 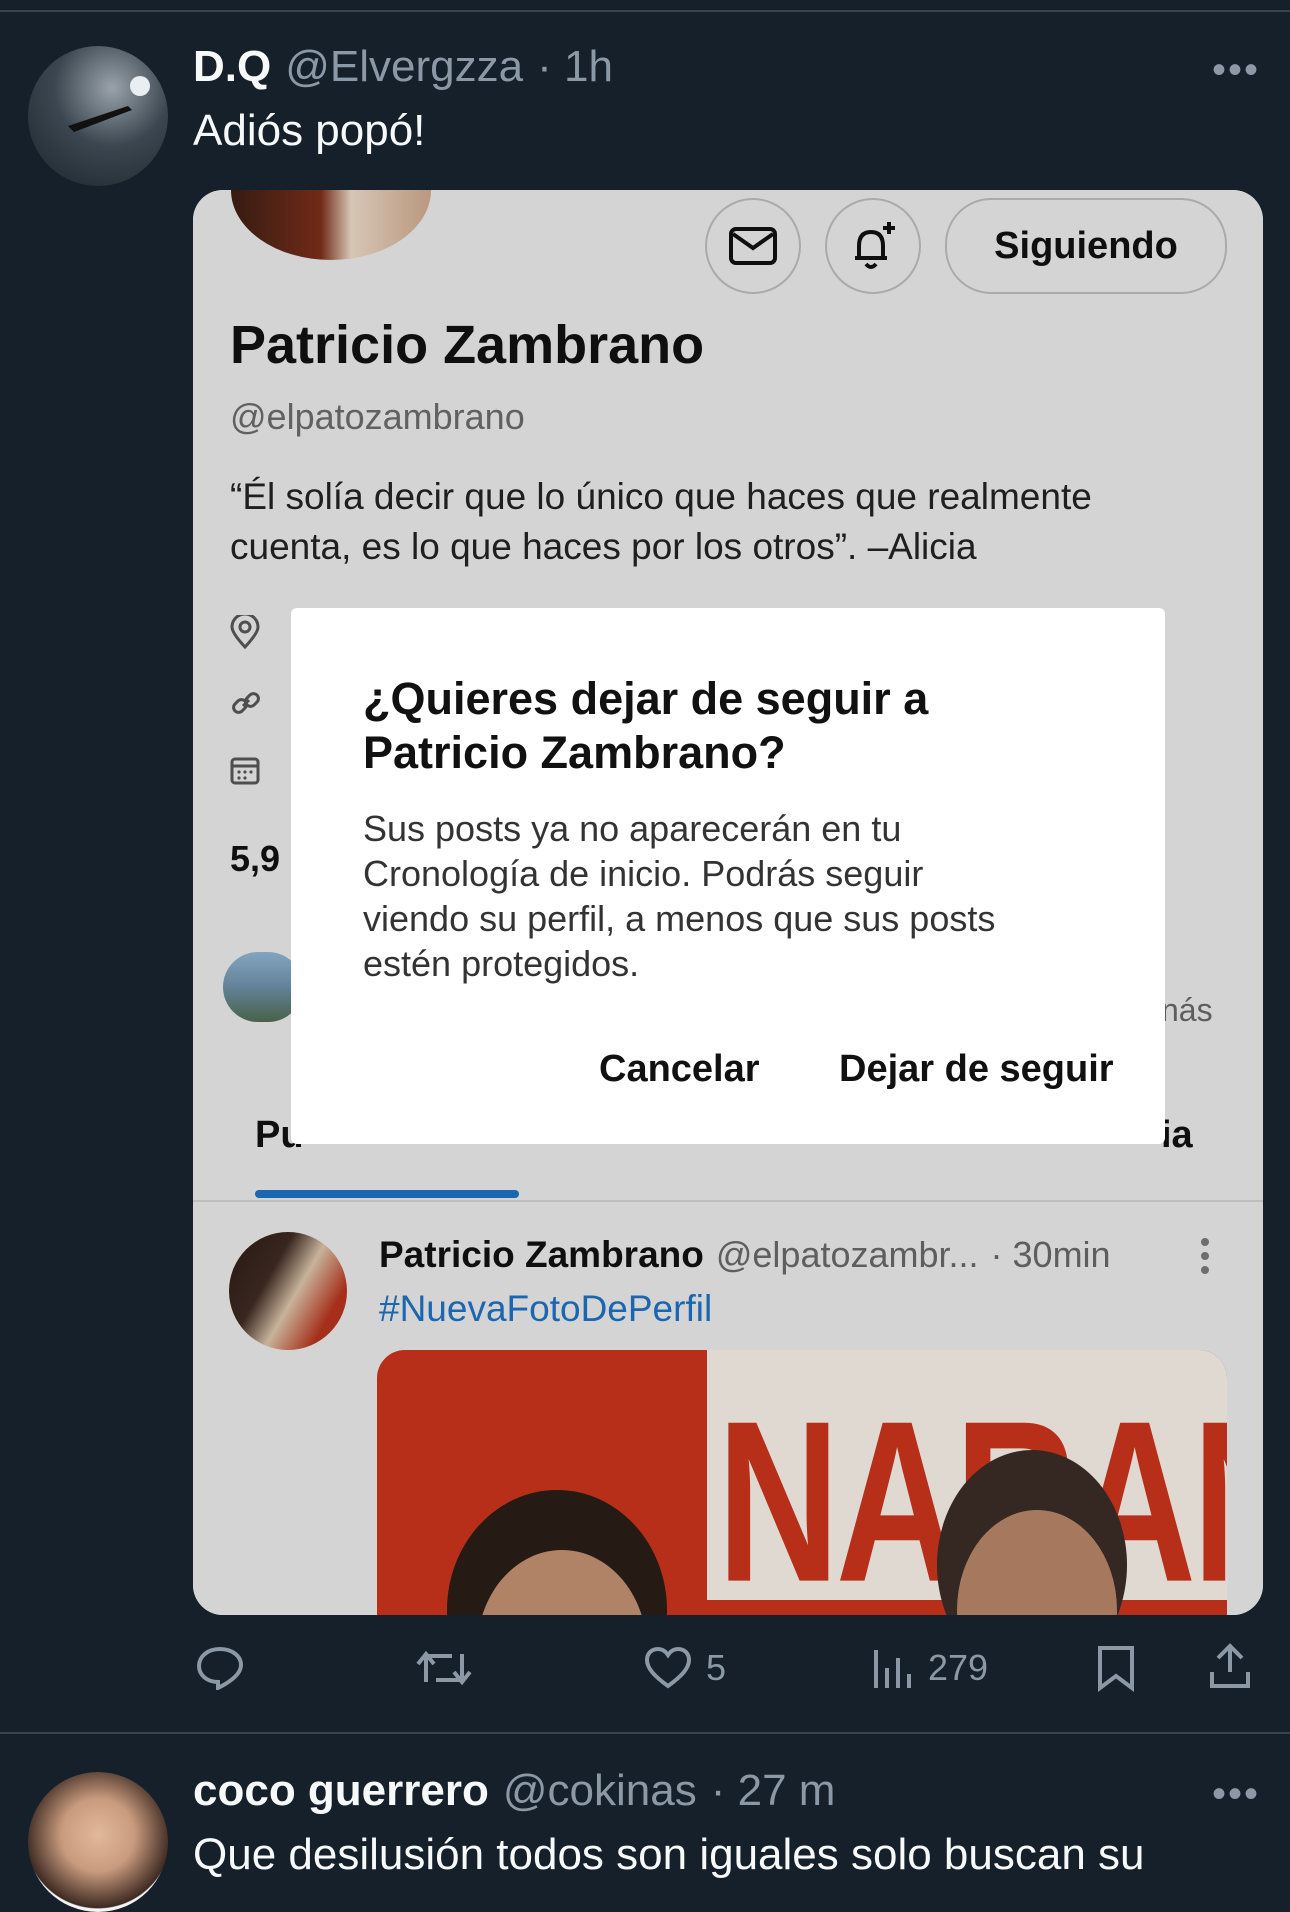 What do you see at coordinates (501, 963) in the screenshot?
I see `dialog-body-line: estén protegidos.` at bounding box center [501, 963].